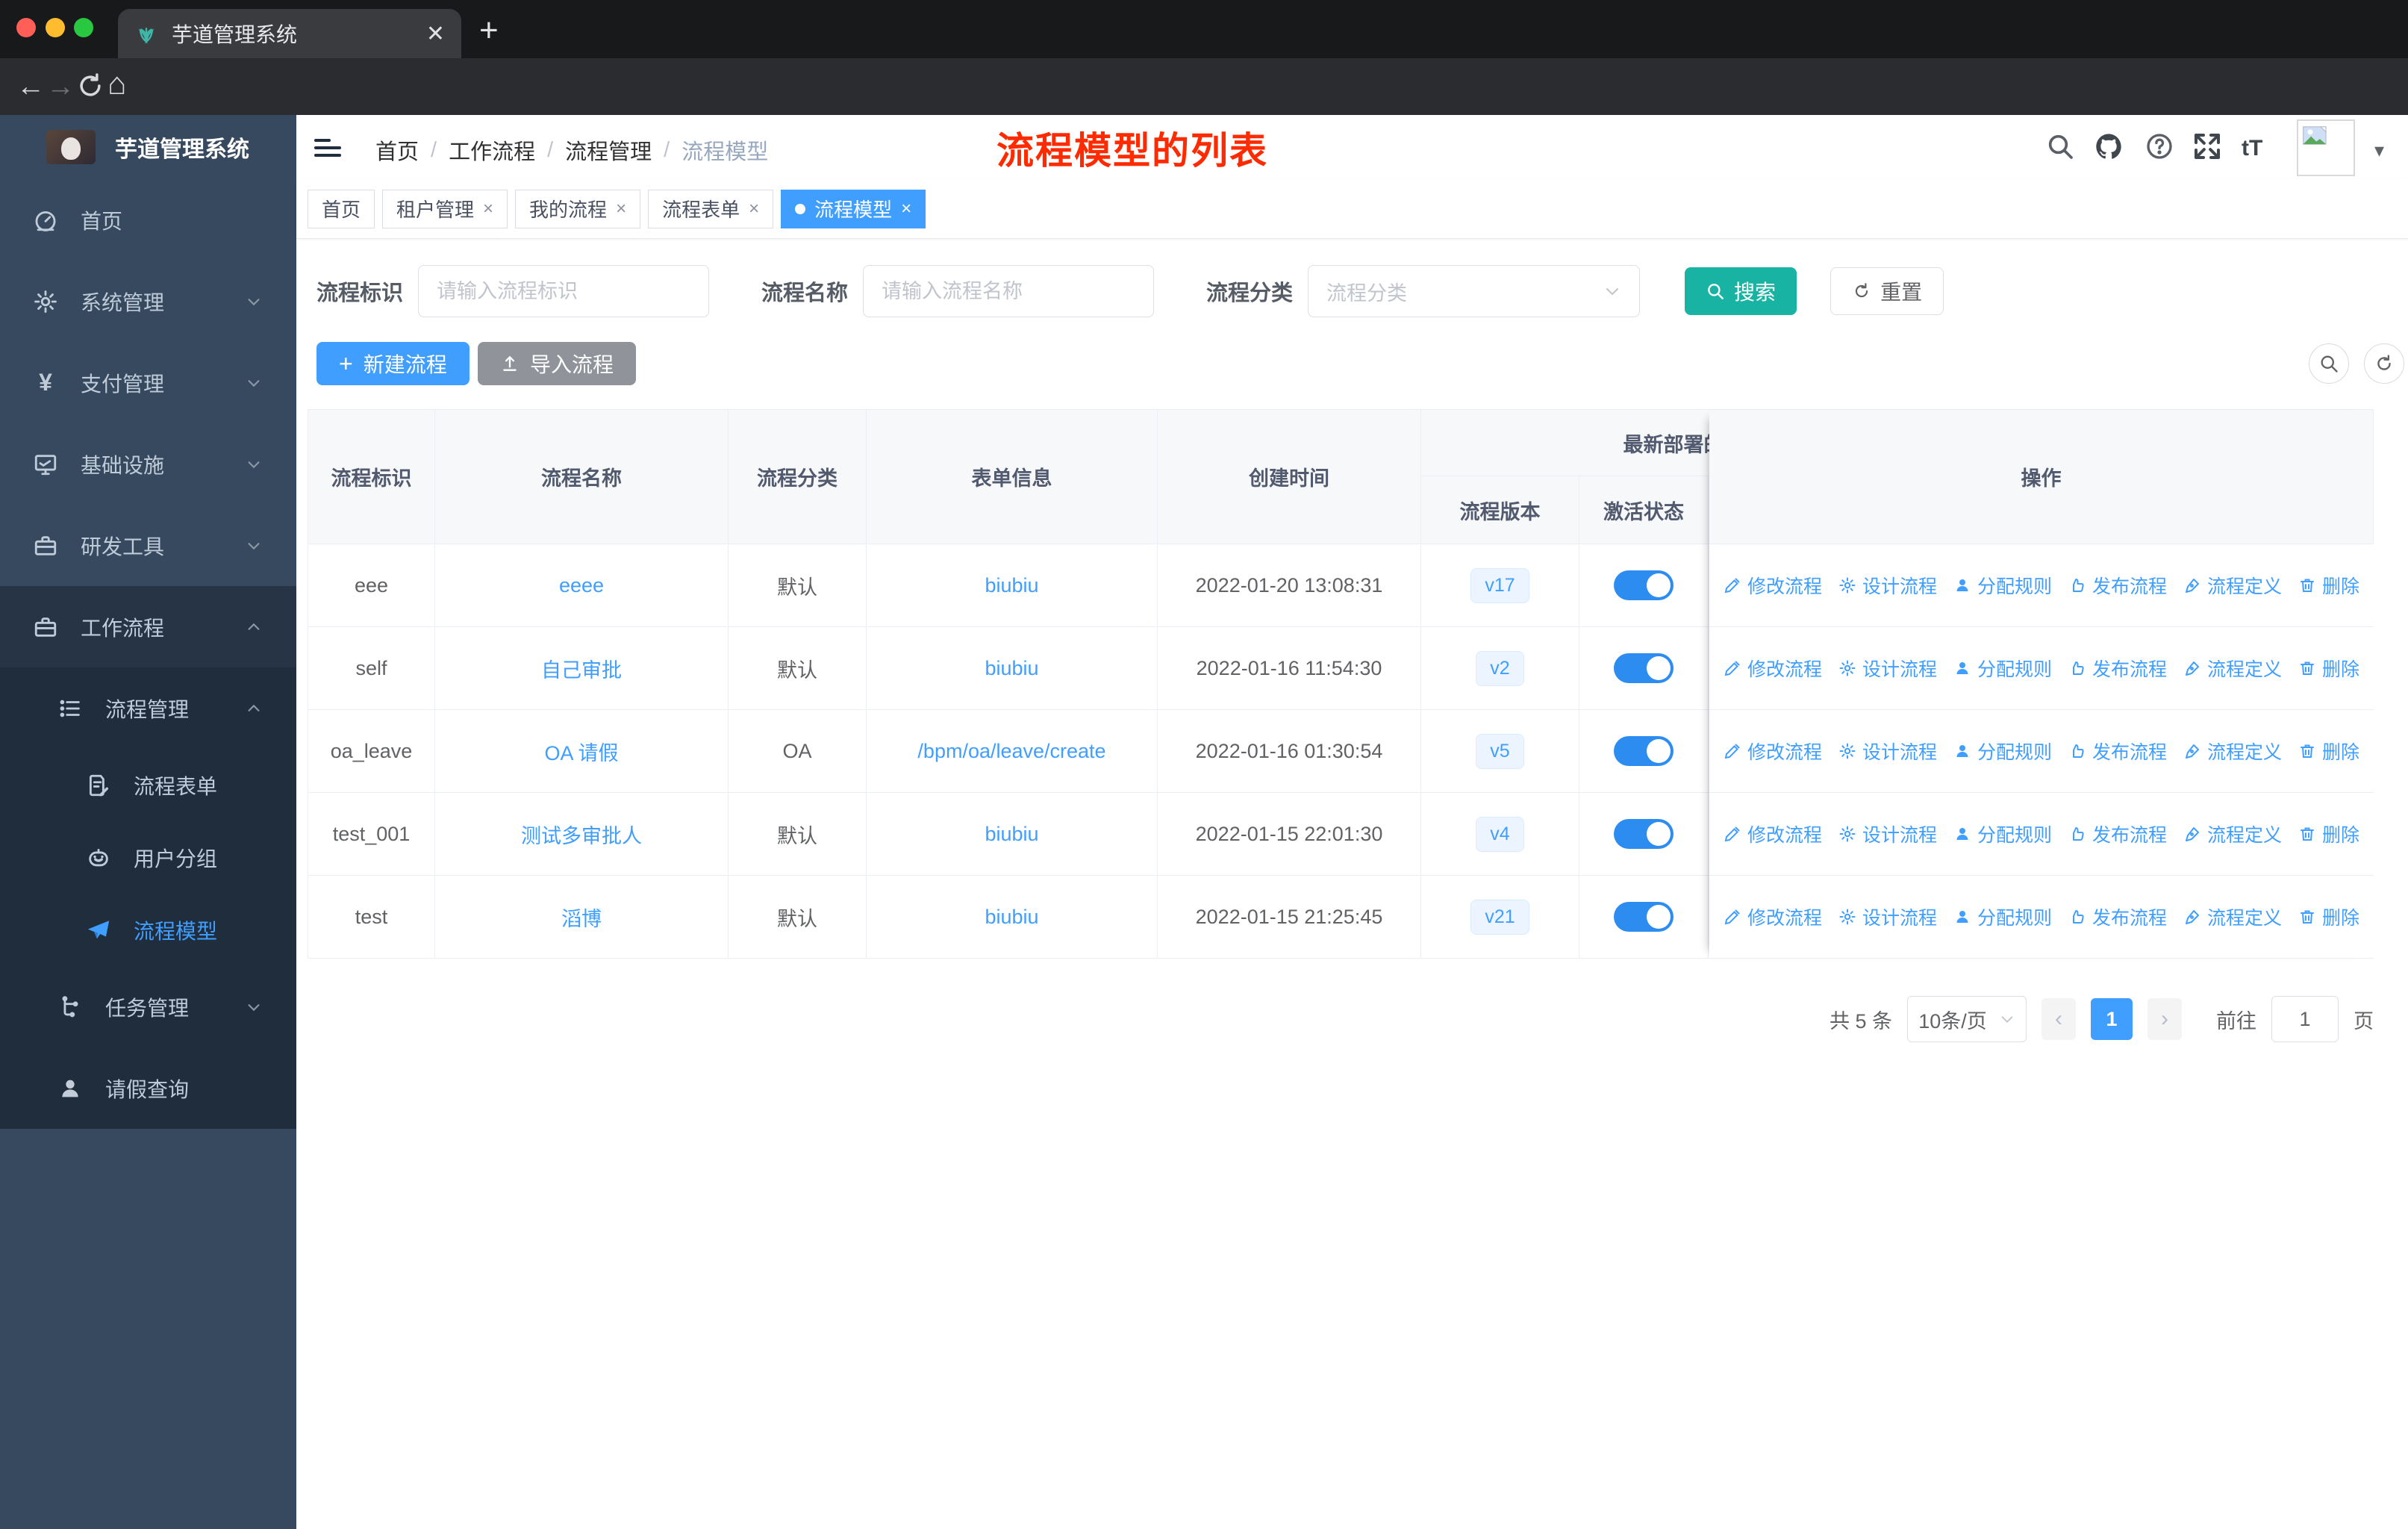 The image size is (2408, 1529). Describe the element at coordinates (2159, 146) in the screenshot. I see `help-icon` at that location.